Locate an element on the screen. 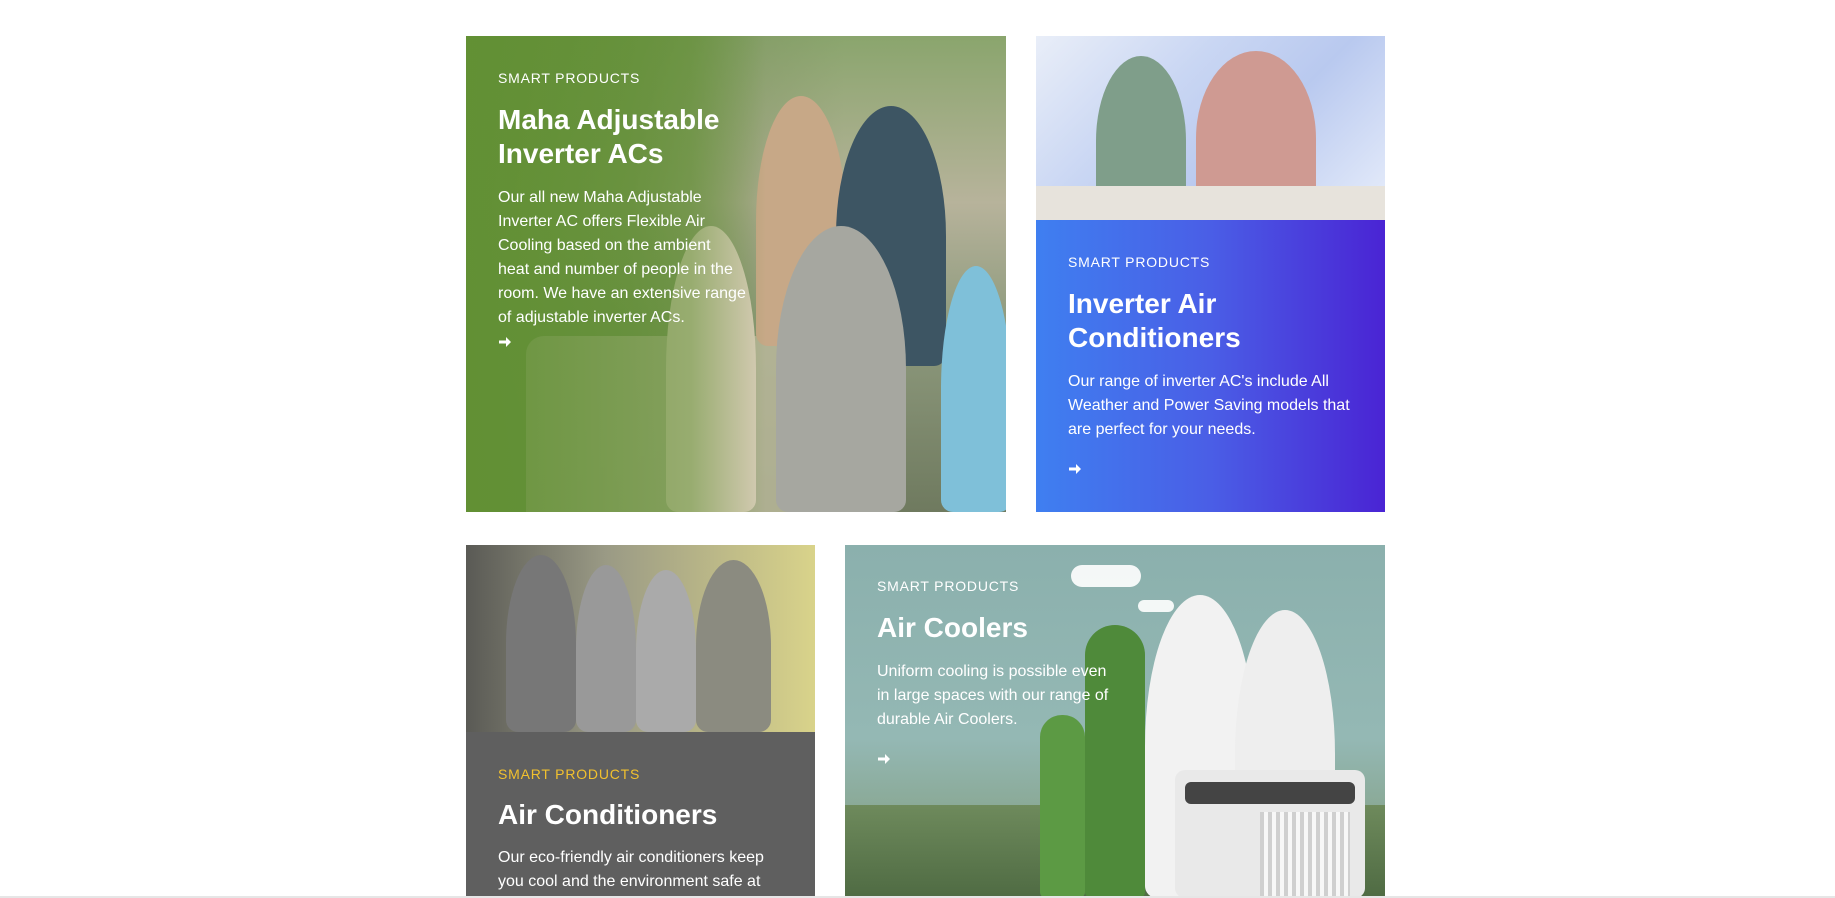 The width and height of the screenshot is (1835, 898). card-title: Maha Adjustable Inverter ACs is located at coordinates (648, 137).